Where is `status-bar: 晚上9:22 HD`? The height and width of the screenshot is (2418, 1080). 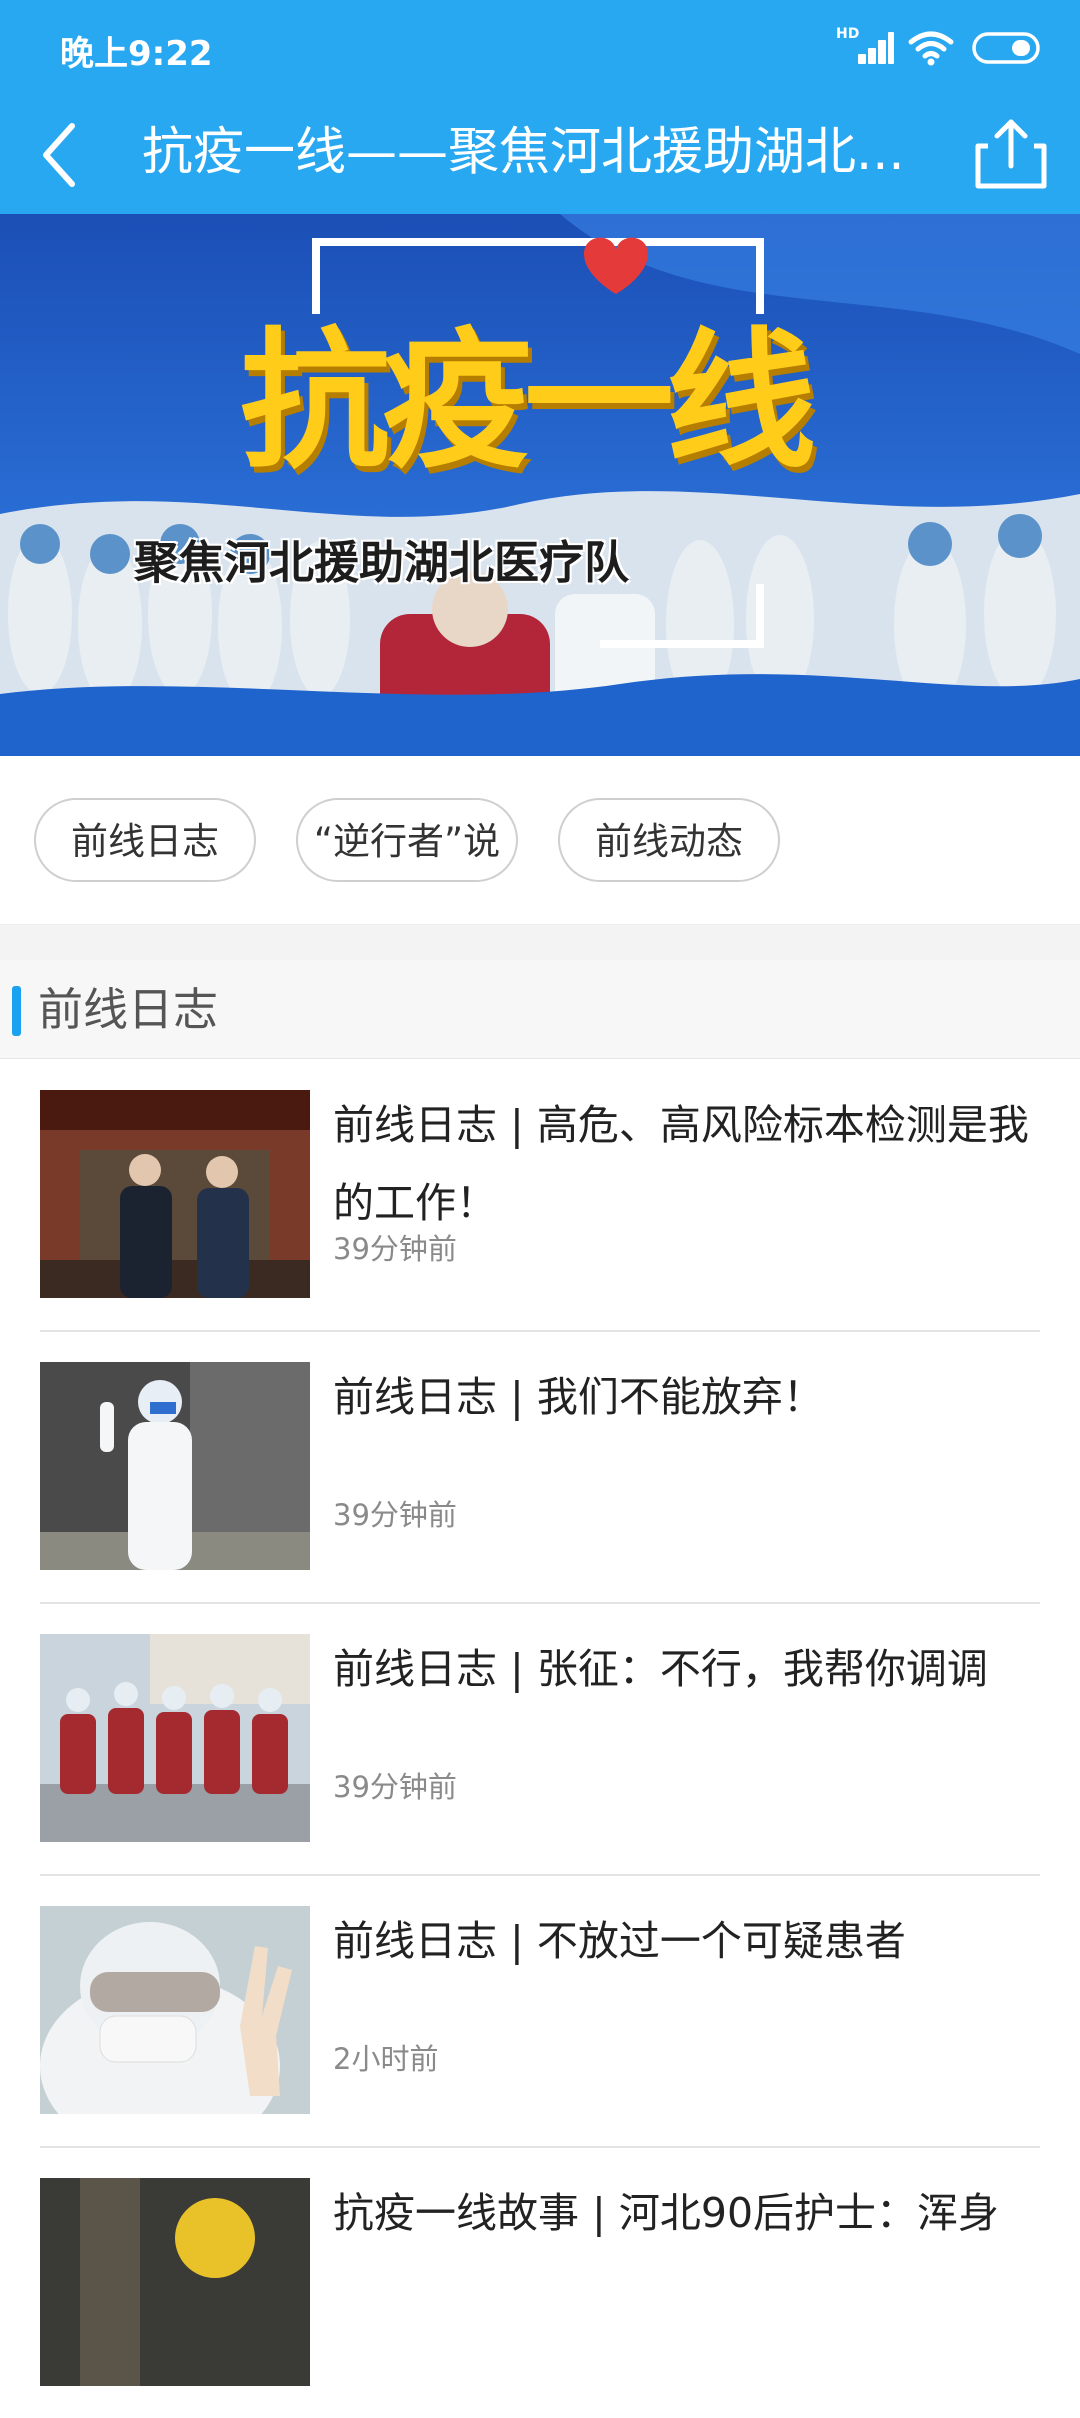 status-bar: 晚上9:22 HD is located at coordinates (540, 48).